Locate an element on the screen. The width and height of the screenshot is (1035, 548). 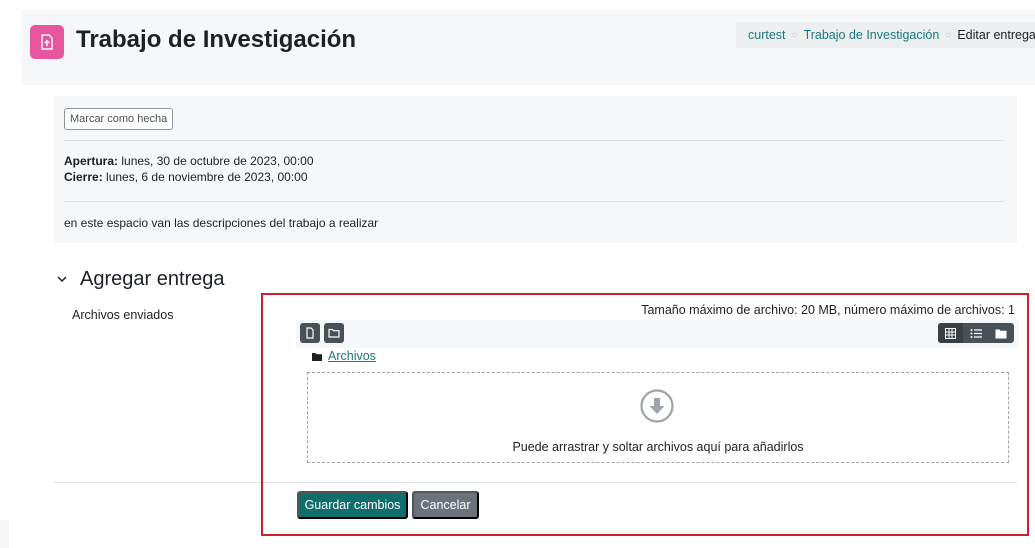
download-arrow-icon is located at coordinates (657, 406).